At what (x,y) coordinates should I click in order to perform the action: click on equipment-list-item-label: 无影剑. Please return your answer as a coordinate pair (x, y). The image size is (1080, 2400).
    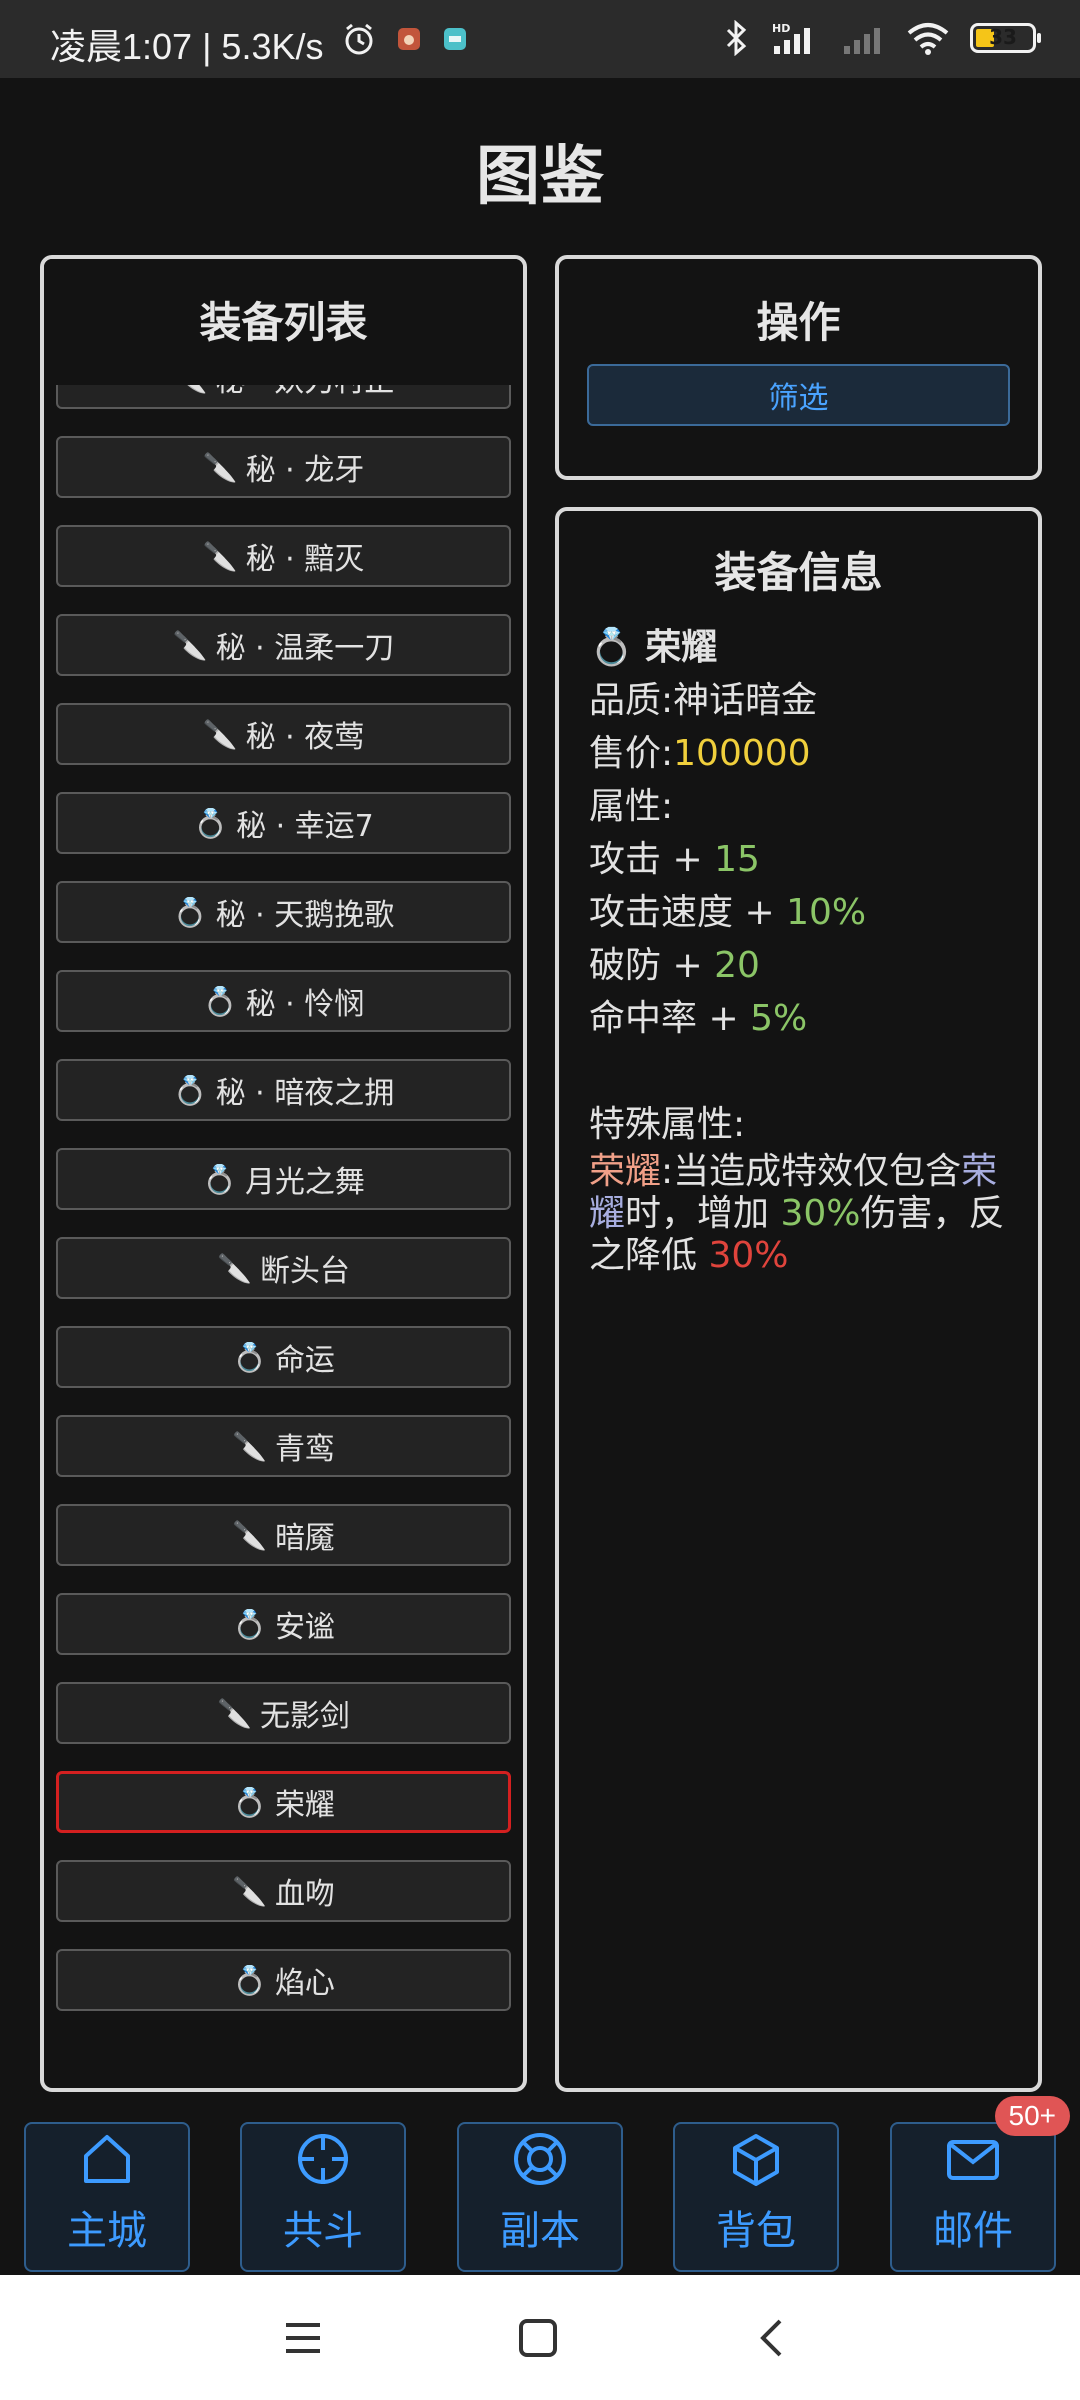
    Looking at the image, I should click on (304, 1716).